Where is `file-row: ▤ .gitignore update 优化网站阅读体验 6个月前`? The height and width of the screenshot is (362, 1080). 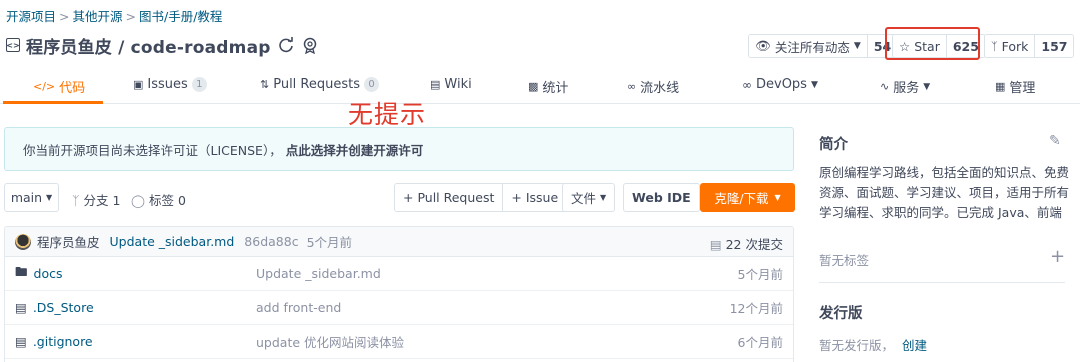
file-row: ▤ .gitignore update 优化网站阅读体验 6个月前 is located at coordinates (399, 342).